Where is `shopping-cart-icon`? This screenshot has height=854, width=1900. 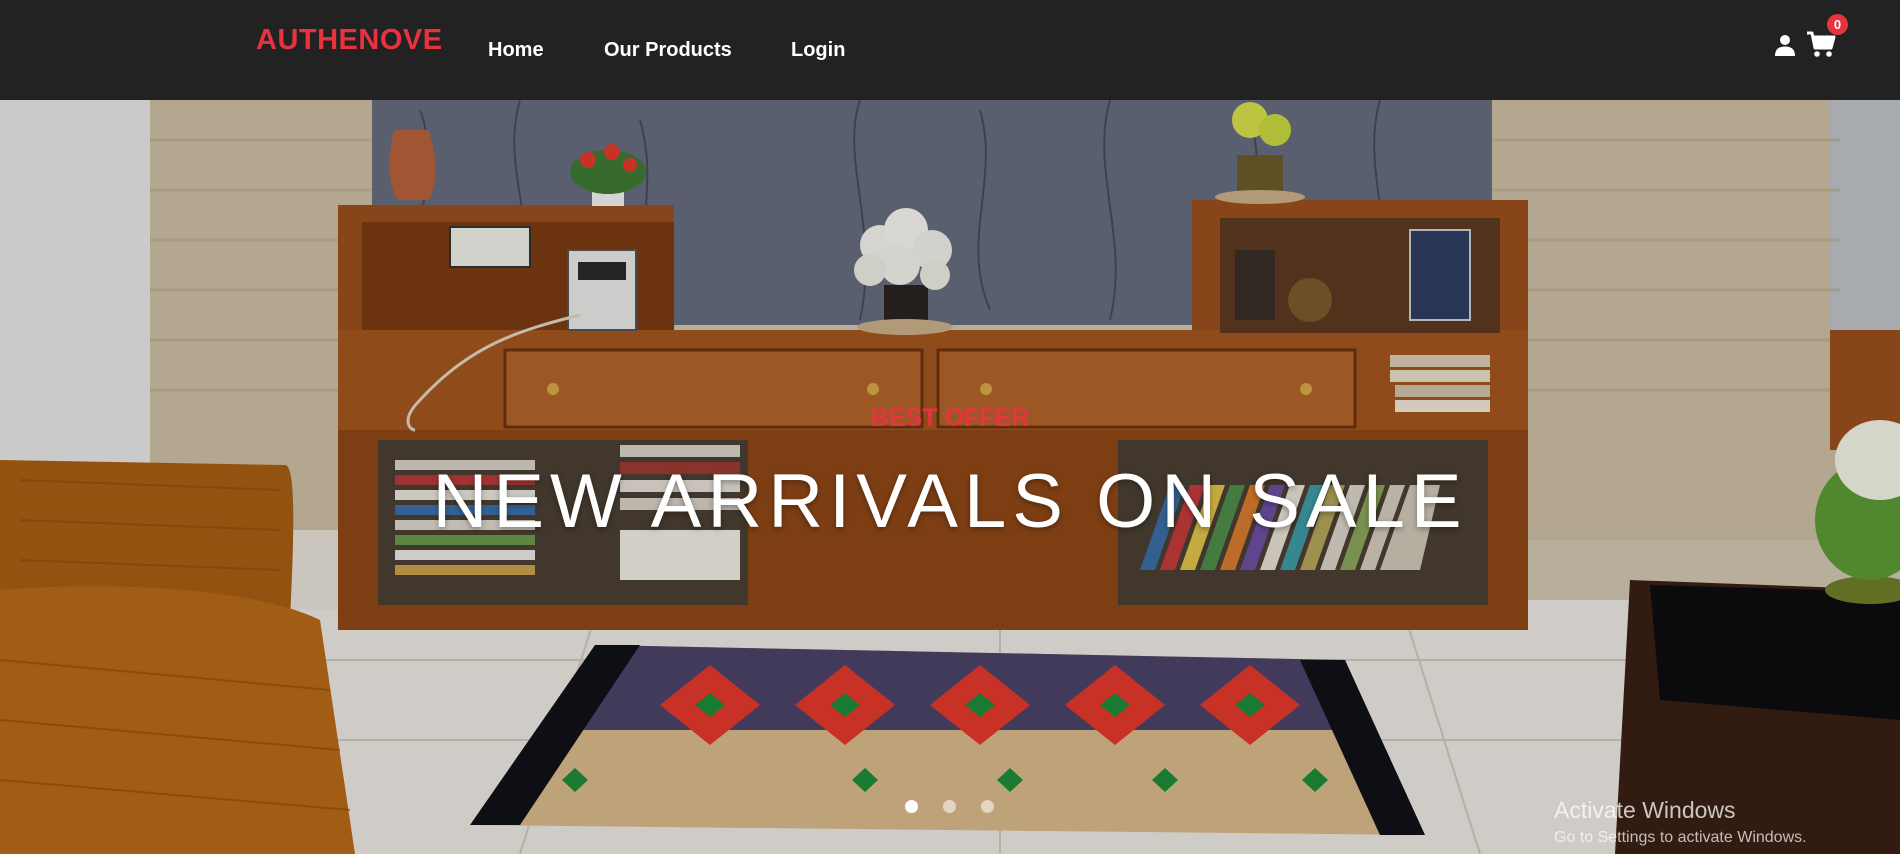
shopping-cart-icon is located at coordinates (1821, 45).